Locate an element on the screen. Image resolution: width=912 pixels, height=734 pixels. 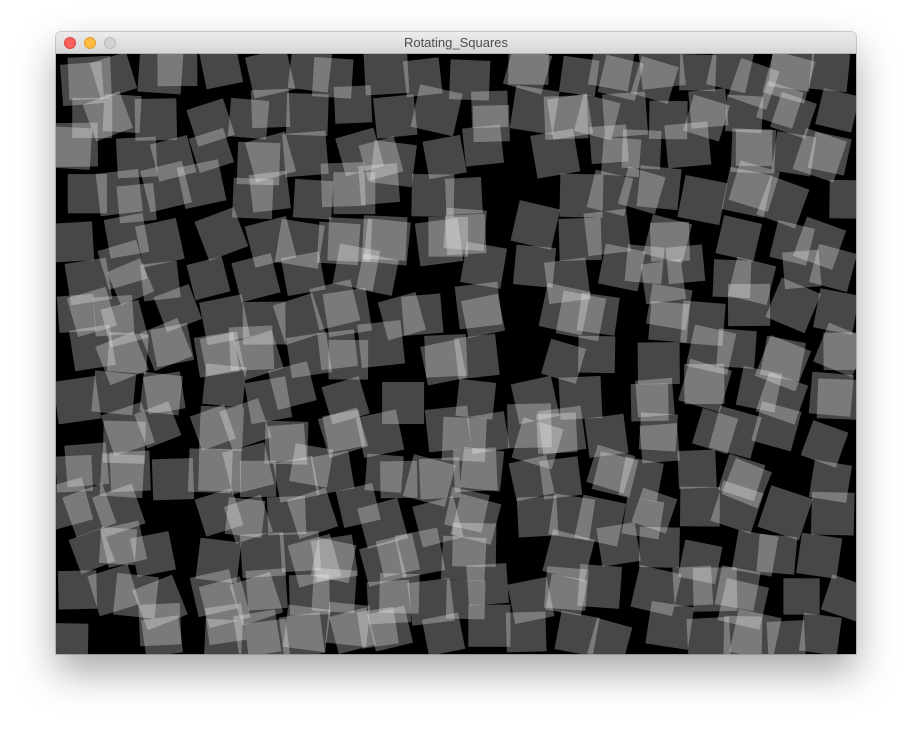
title-bar: Rotating_Squares is located at coordinates (456, 43).